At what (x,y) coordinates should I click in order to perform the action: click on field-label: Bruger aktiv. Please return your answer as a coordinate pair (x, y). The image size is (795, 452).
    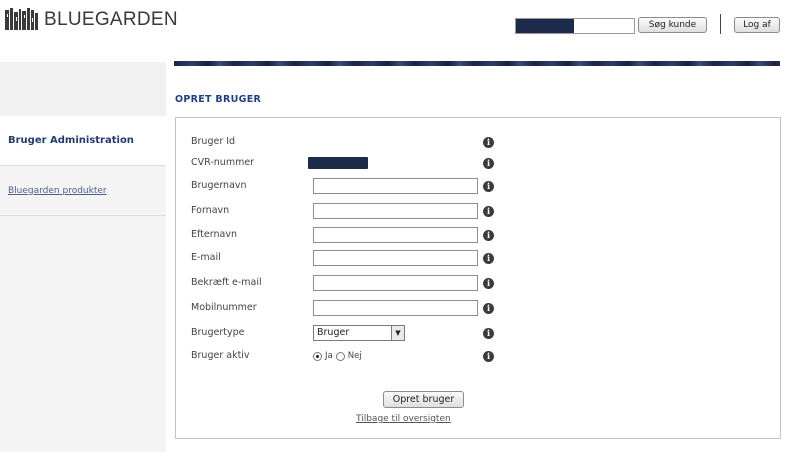
    Looking at the image, I should click on (220, 355).